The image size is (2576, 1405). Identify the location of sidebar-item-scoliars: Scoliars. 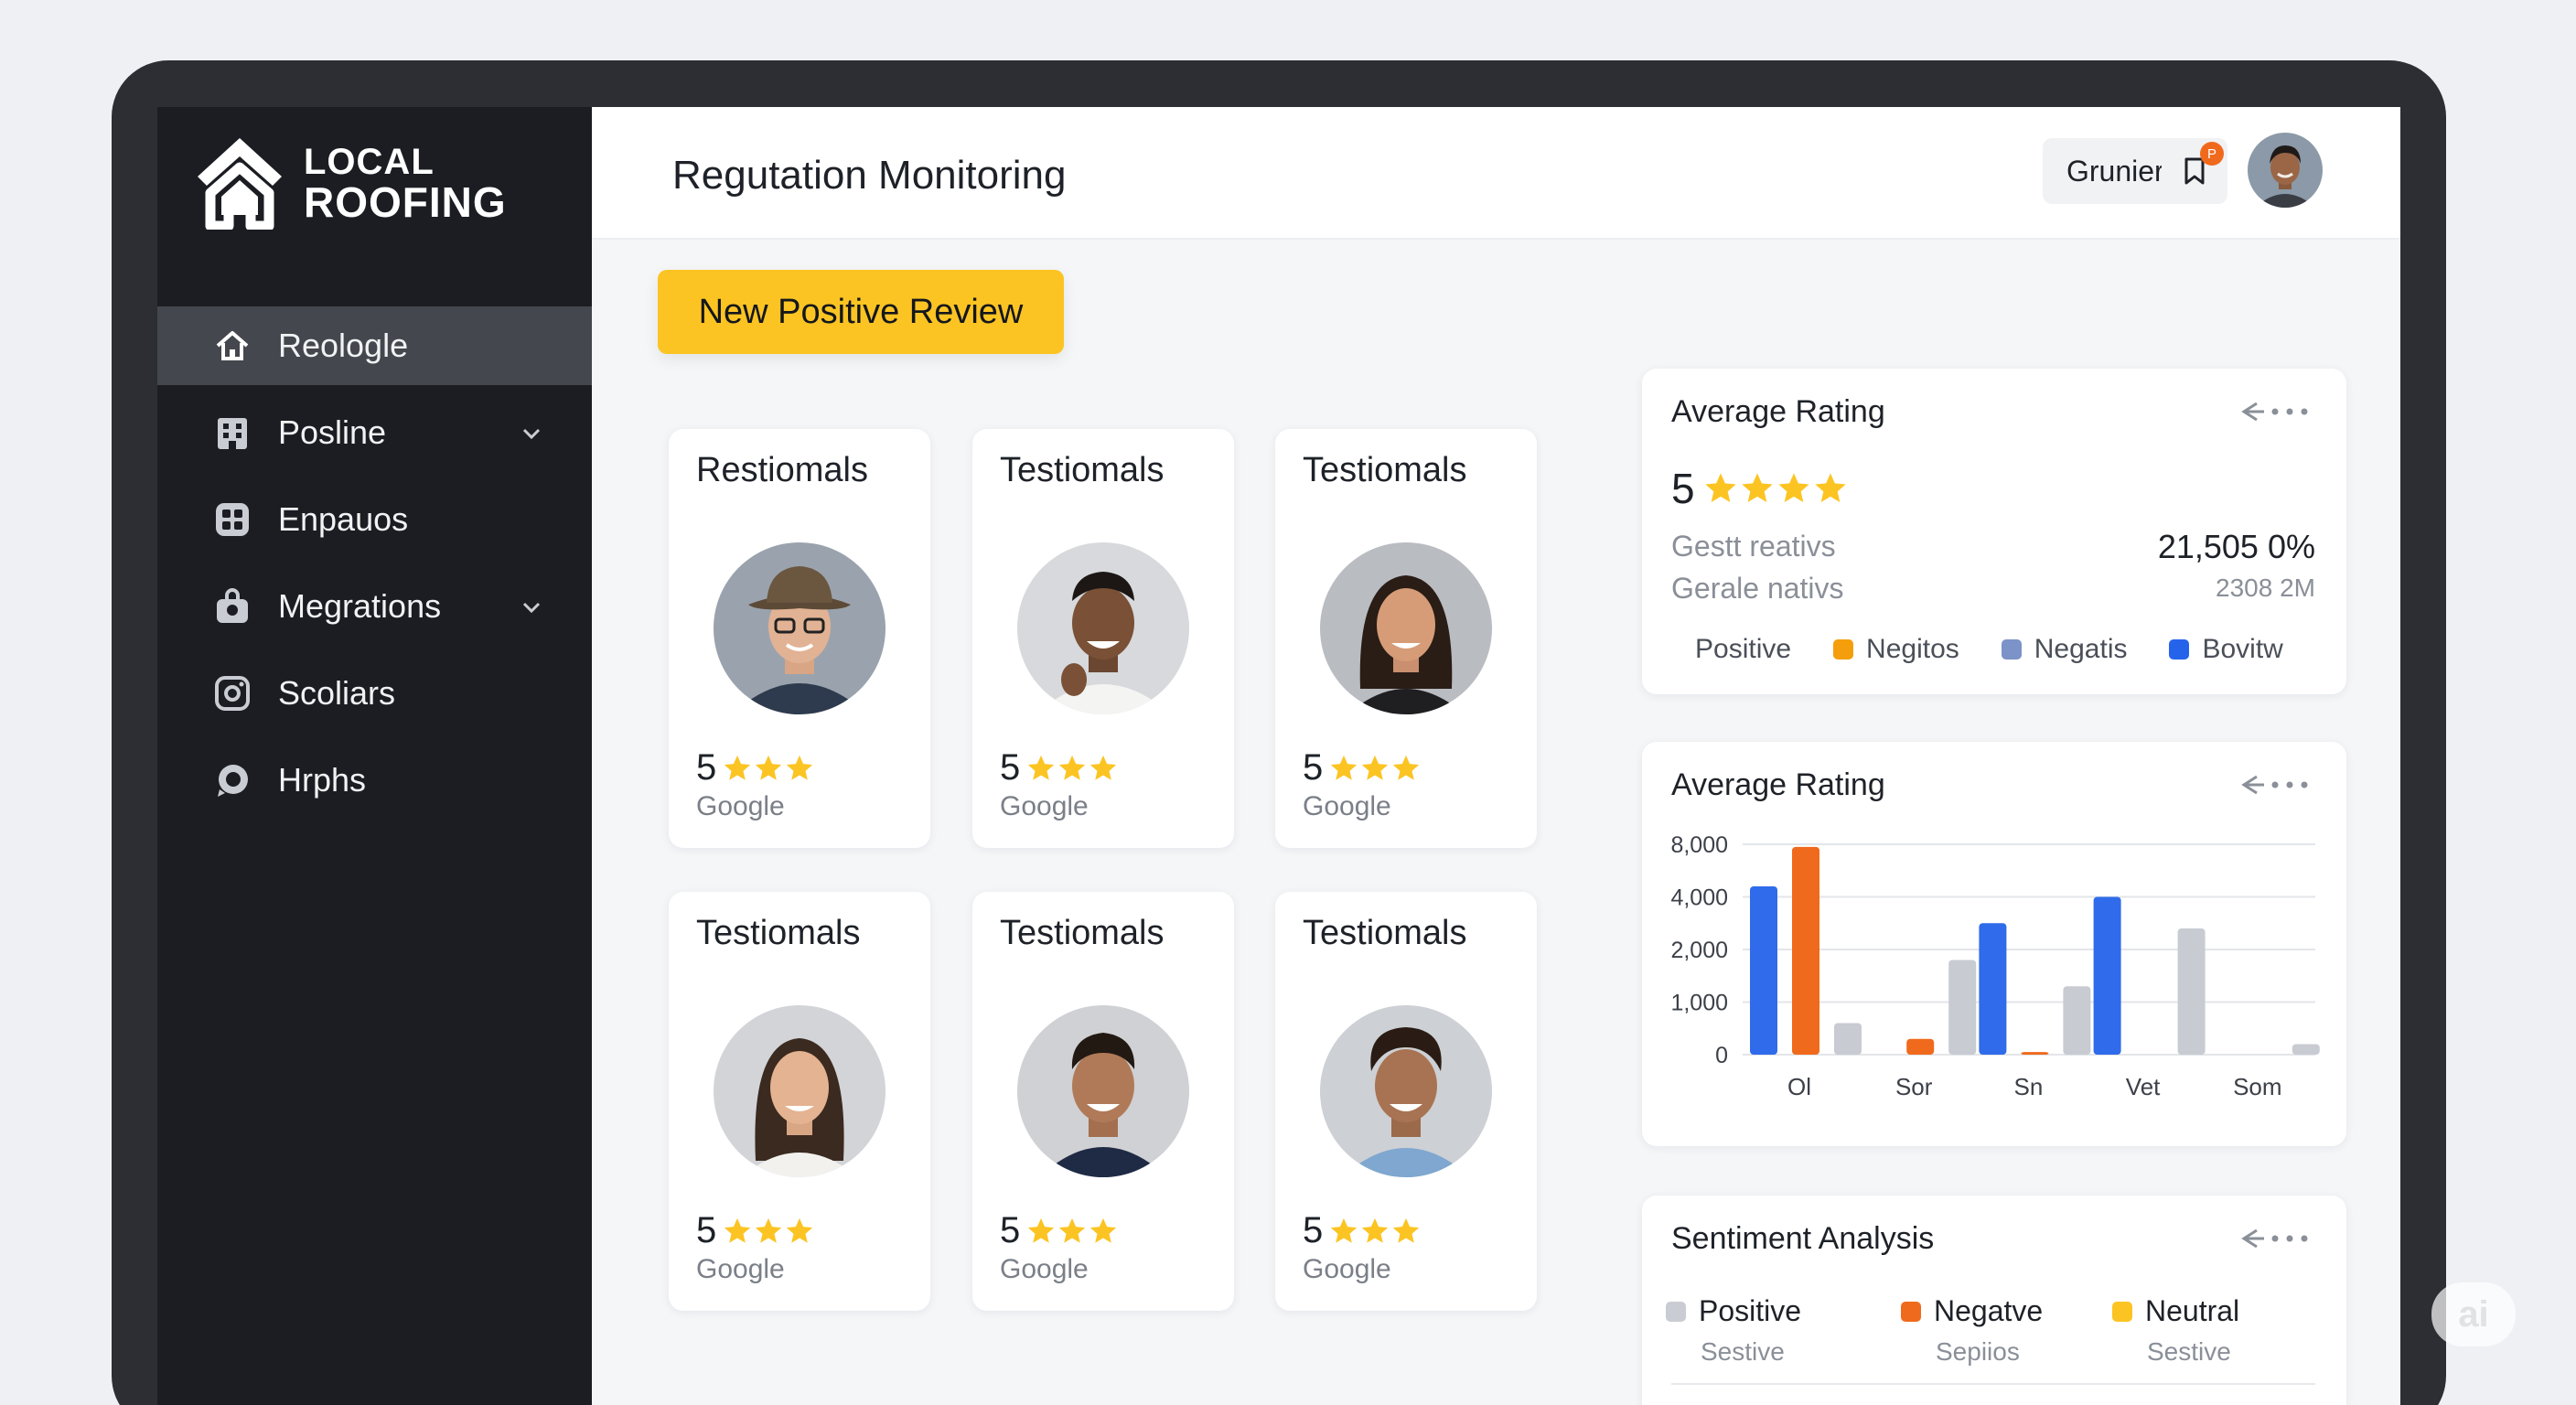
(375, 693).